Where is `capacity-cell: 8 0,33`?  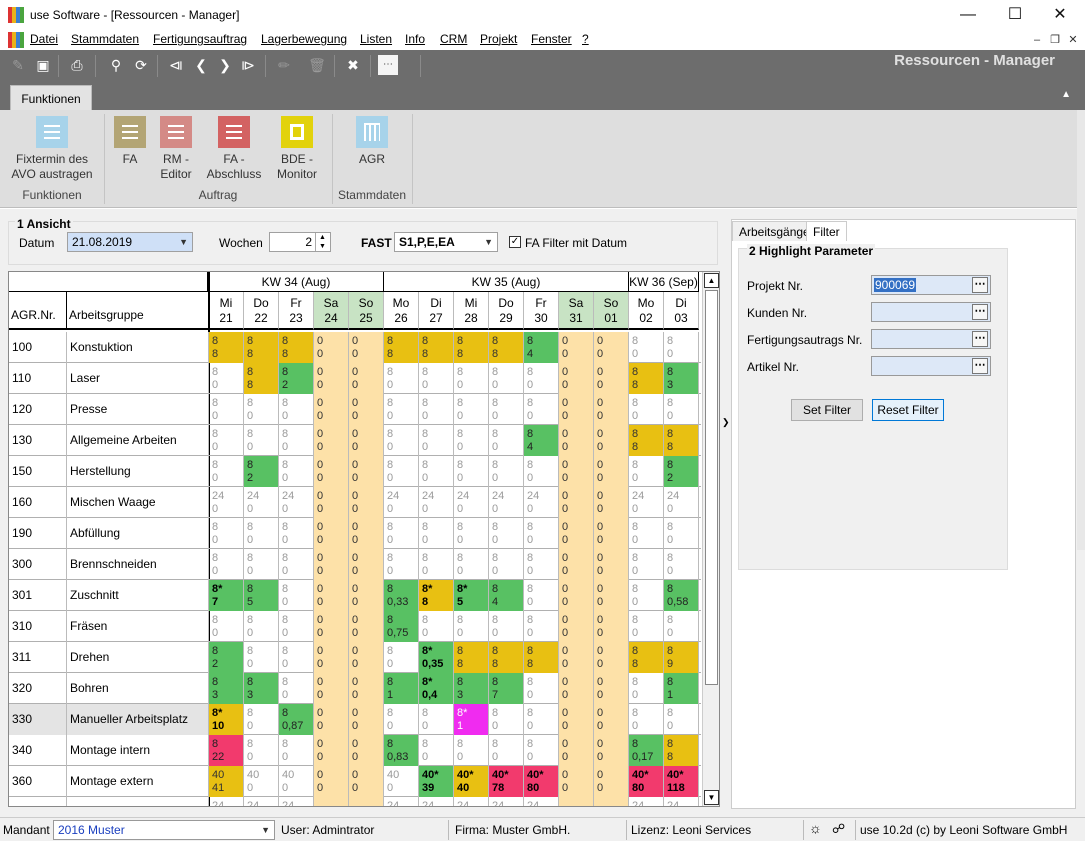 capacity-cell: 8 0,33 is located at coordinates (401, 595).